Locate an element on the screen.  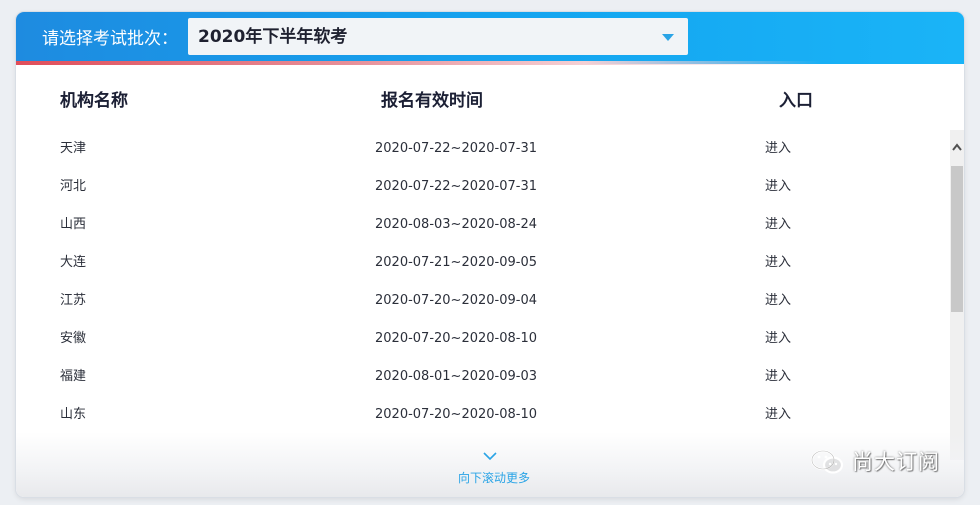
institution-name: 江苏 is located at coordinates (73, 300).